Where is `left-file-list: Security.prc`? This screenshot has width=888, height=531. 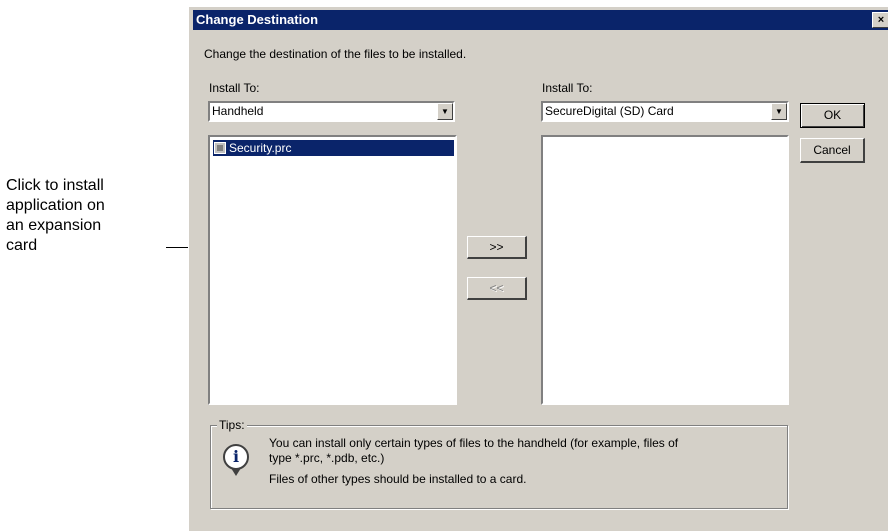 left-file-list: Security.prc is located at coordinates (332, 270).